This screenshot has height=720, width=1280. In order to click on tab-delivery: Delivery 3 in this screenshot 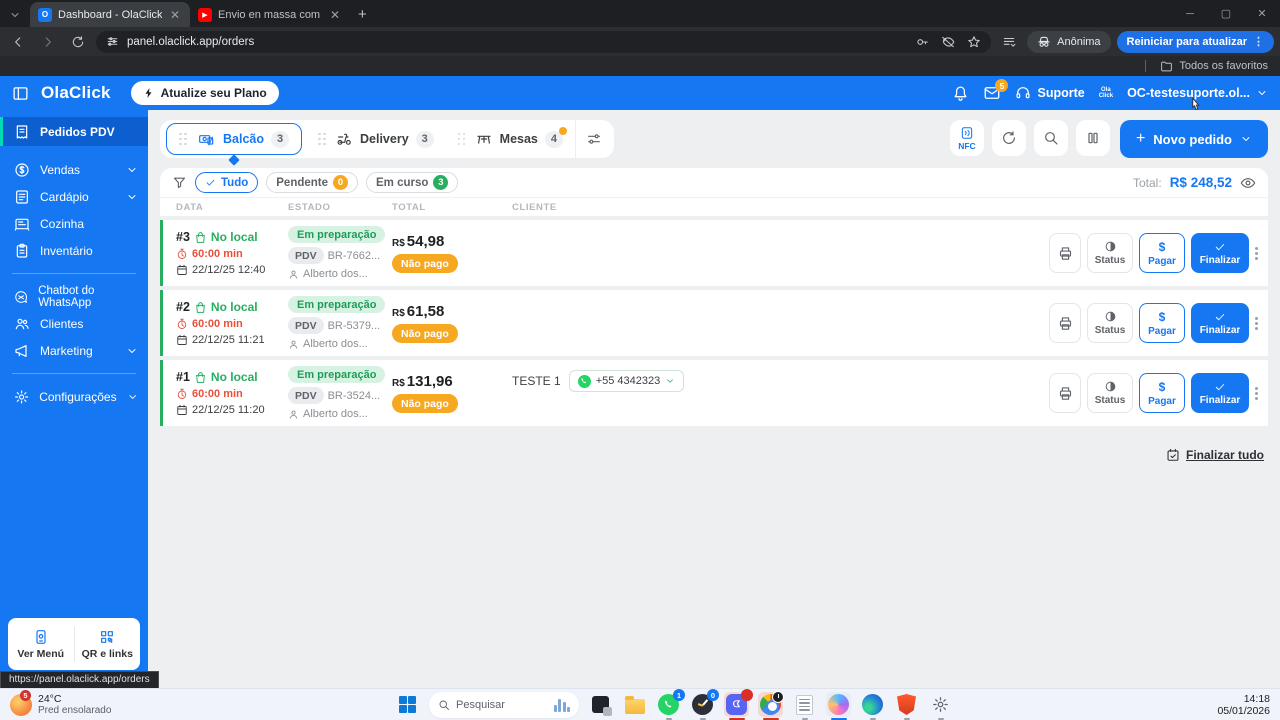, I will do `click(376, 139)`.